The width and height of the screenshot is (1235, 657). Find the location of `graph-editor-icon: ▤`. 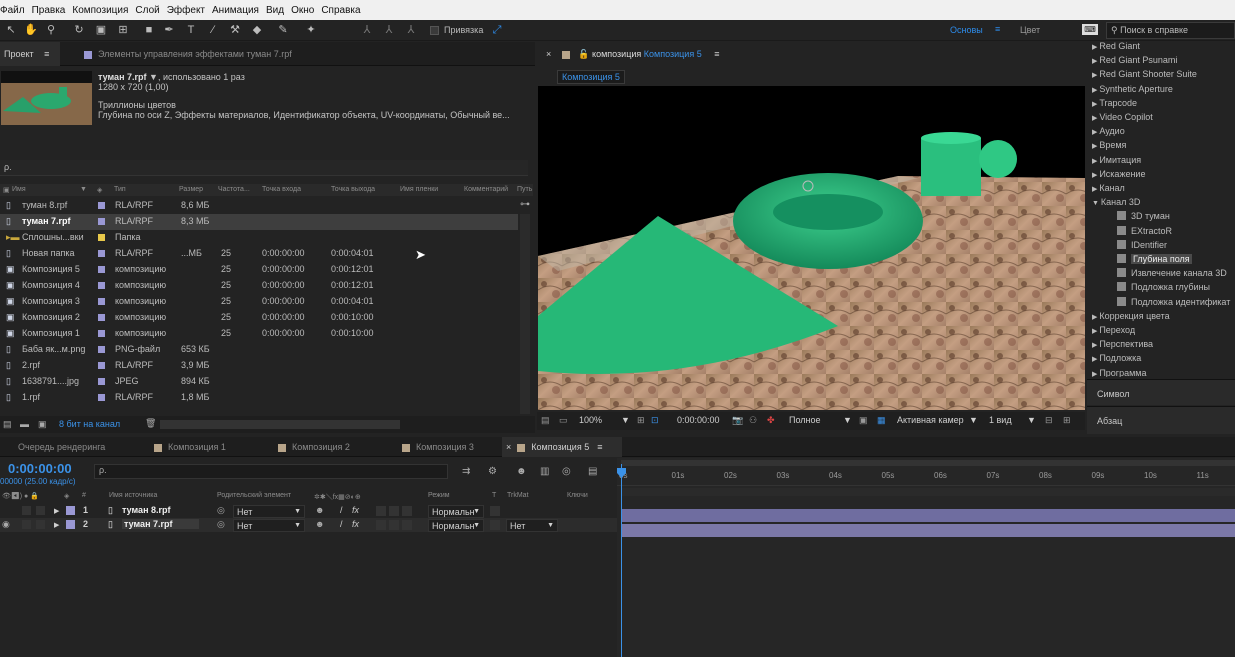

graph-editor-icon: ▤ is located at coordinates (592, 471).